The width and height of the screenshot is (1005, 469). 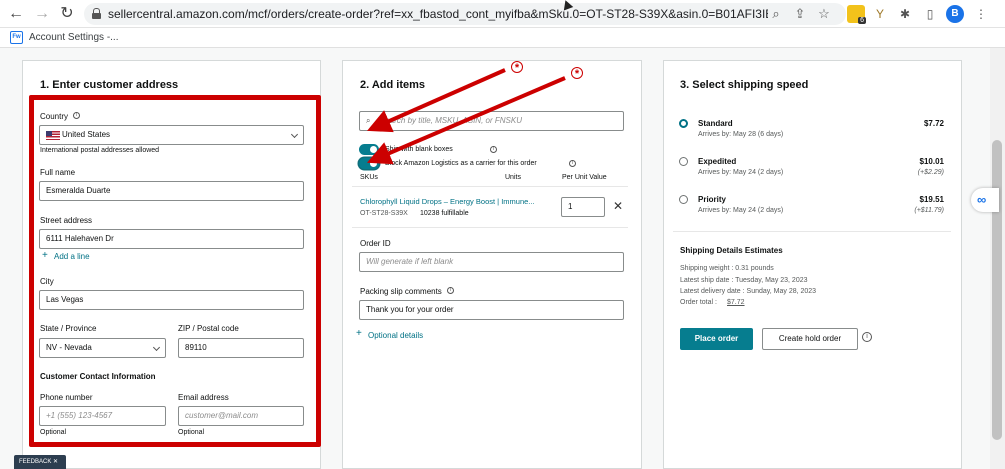 What do you see at coordinates (982, 199) in the screenshot?
I see `link-icon: ∞` at bounding box center [982, 199].